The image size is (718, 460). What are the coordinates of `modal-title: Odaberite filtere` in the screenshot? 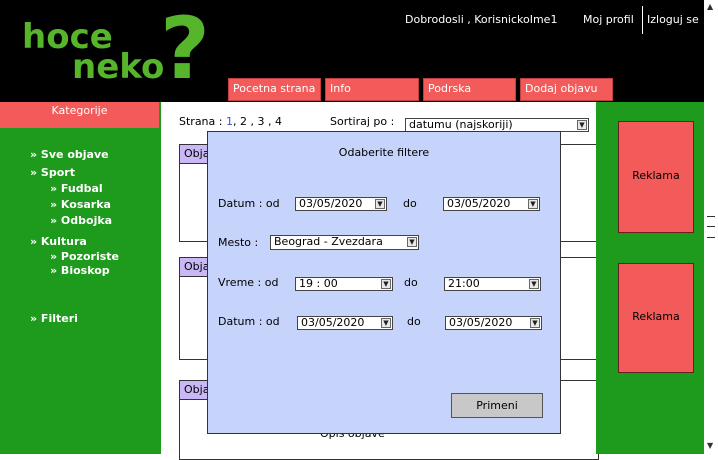 It's located at (384, 152).